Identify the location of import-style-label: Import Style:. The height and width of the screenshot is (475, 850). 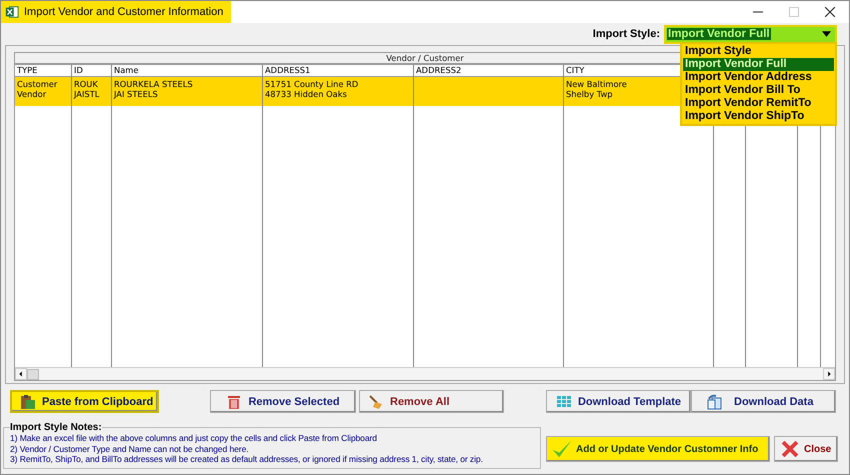
(626, 34).